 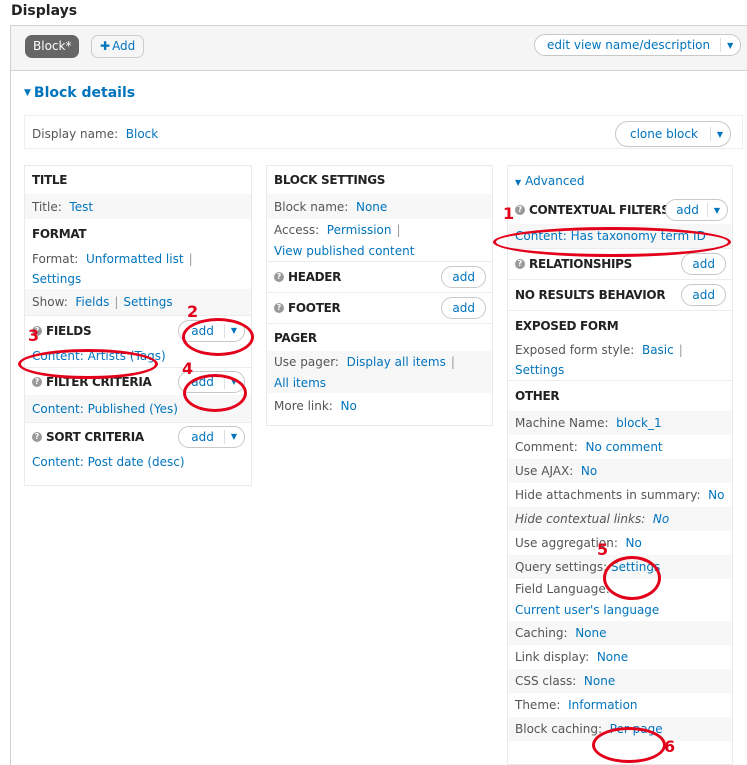 I want to click on display-name-link: Block, so click(x=142, y=134).